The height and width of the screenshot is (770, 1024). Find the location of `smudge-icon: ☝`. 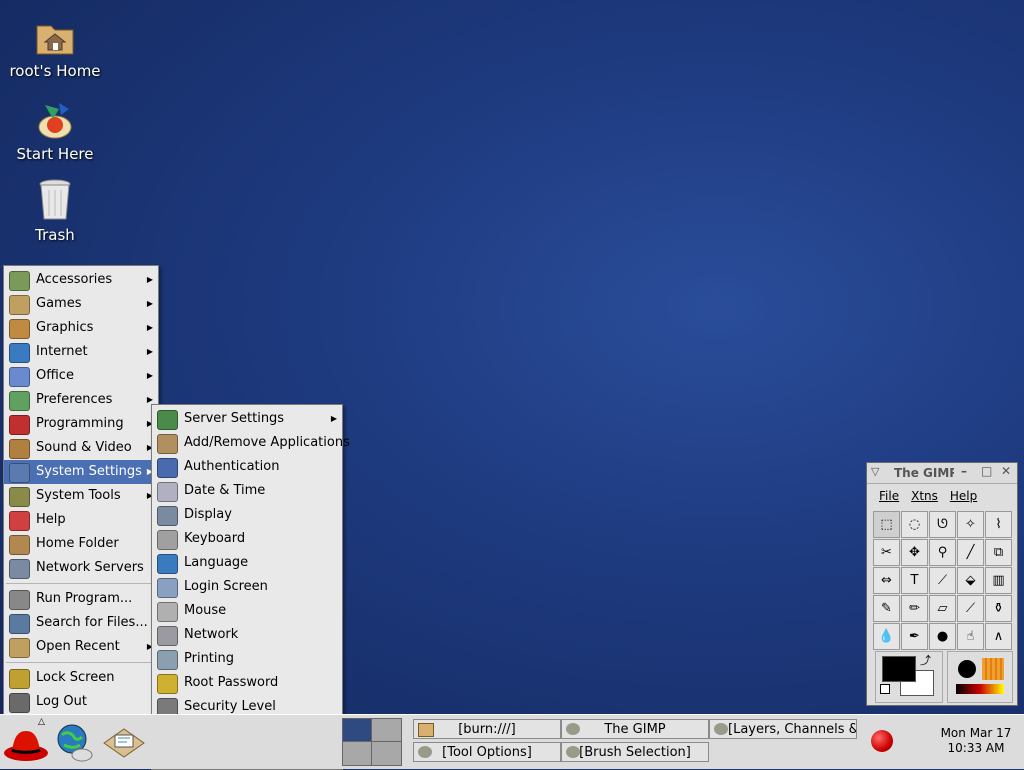

smudge-icon: ☝ is located at coordinates (970, 636).